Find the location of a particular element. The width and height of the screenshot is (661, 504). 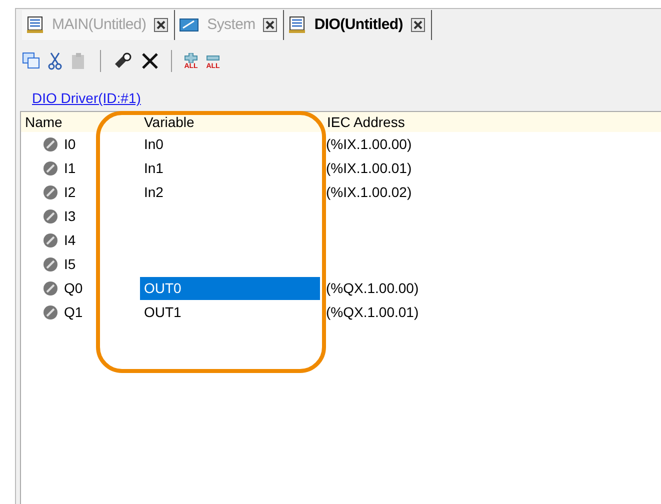

column-header: Name is located at coordinates (80, 122).